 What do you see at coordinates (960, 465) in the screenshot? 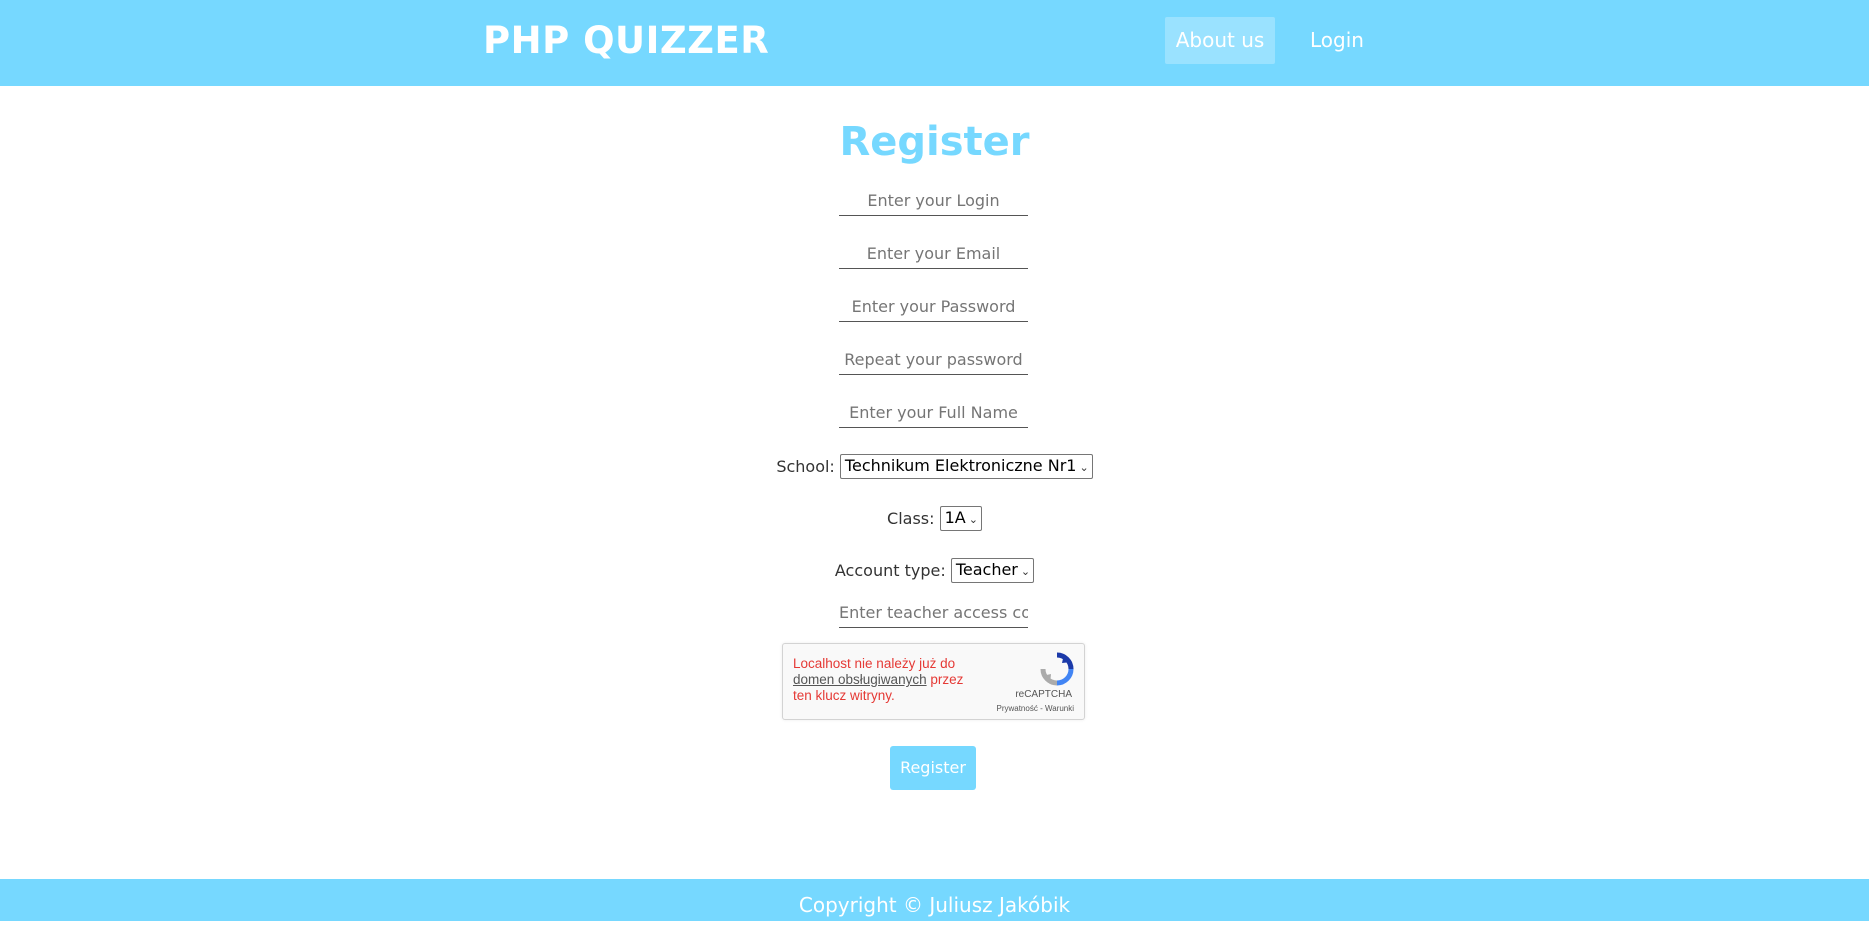
I see `school-select-value: Technikum Elektroniczne Nr1` at bounding box center [960, 465].